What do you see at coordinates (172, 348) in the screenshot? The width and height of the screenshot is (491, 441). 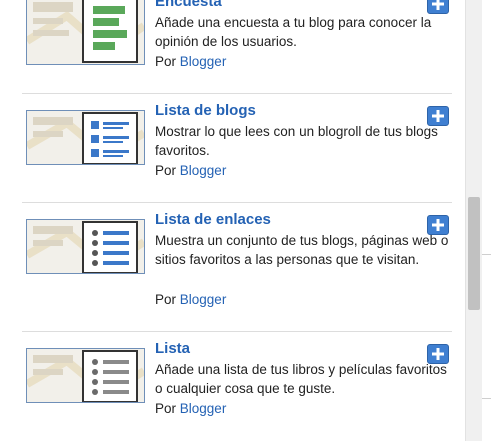 I see `gadget-title: Lista` at bounding box center [172, 348].